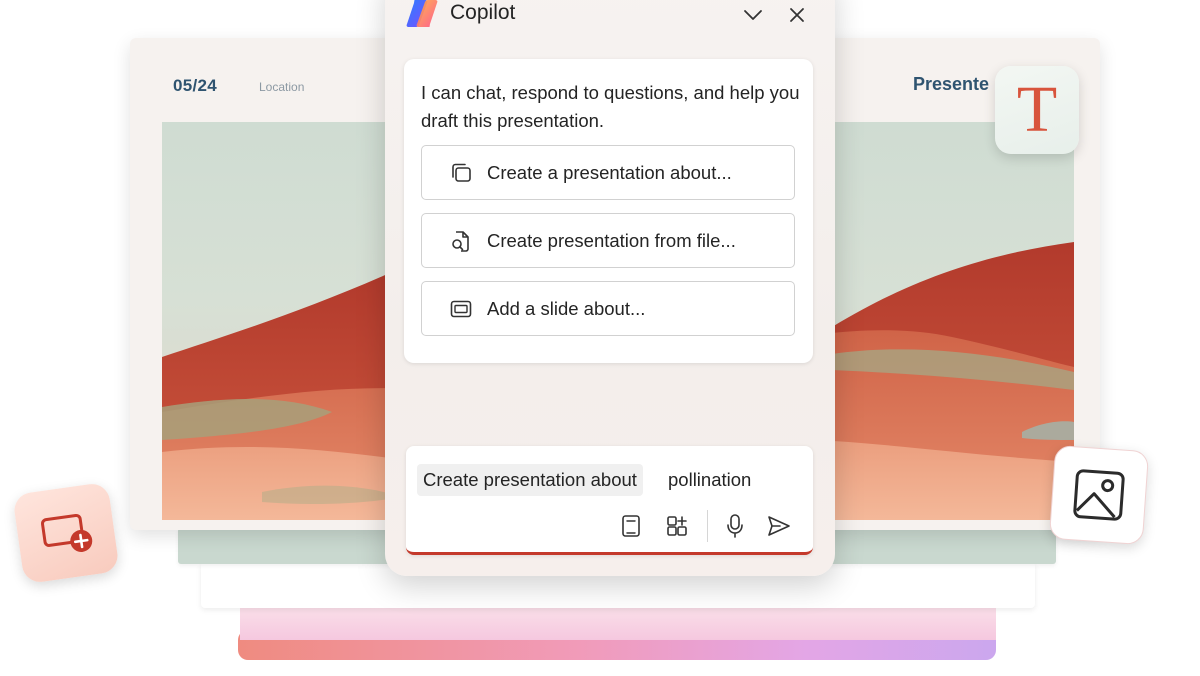 The height and width of the screenshot is (676, 1200). What do you see at coordinates (707, 526) in the screenshot?
I see `toolbar-divider` at bounding box center [707, 526].